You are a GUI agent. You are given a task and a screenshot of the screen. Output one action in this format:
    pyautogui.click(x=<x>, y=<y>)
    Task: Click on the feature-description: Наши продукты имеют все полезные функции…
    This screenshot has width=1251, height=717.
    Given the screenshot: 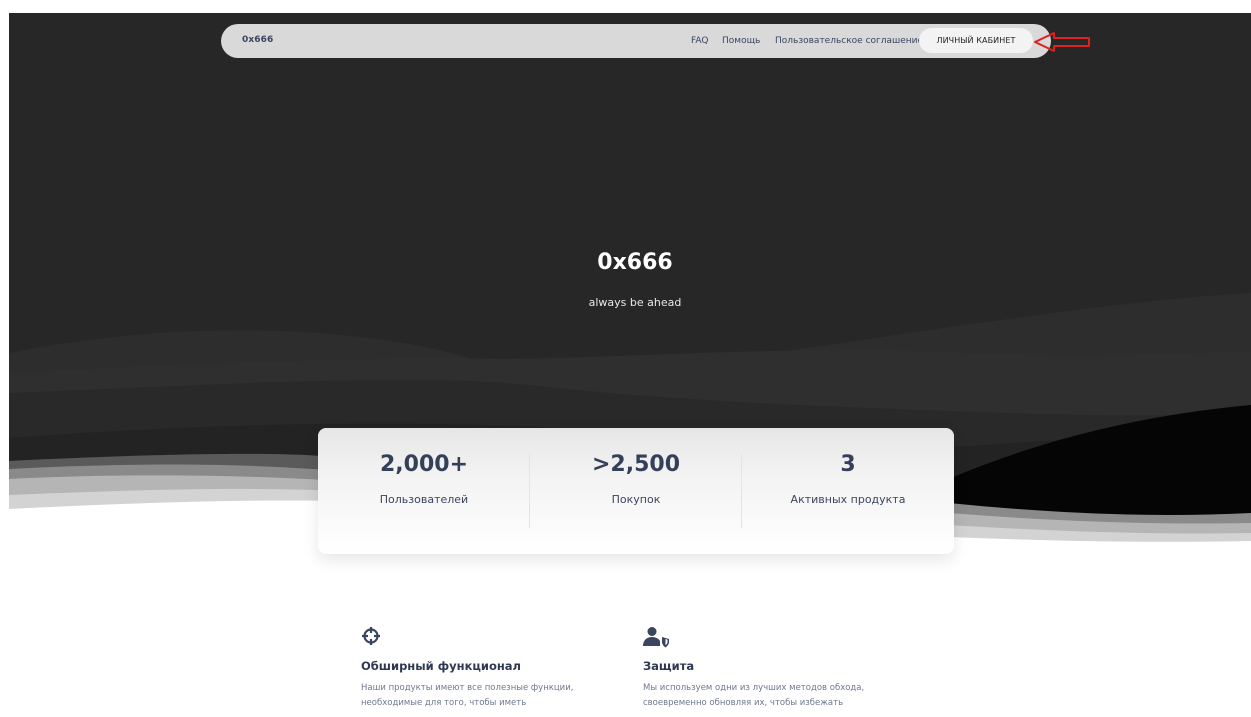 What is the action you would take?
    pyautogui.click(x=467, y=695)
    